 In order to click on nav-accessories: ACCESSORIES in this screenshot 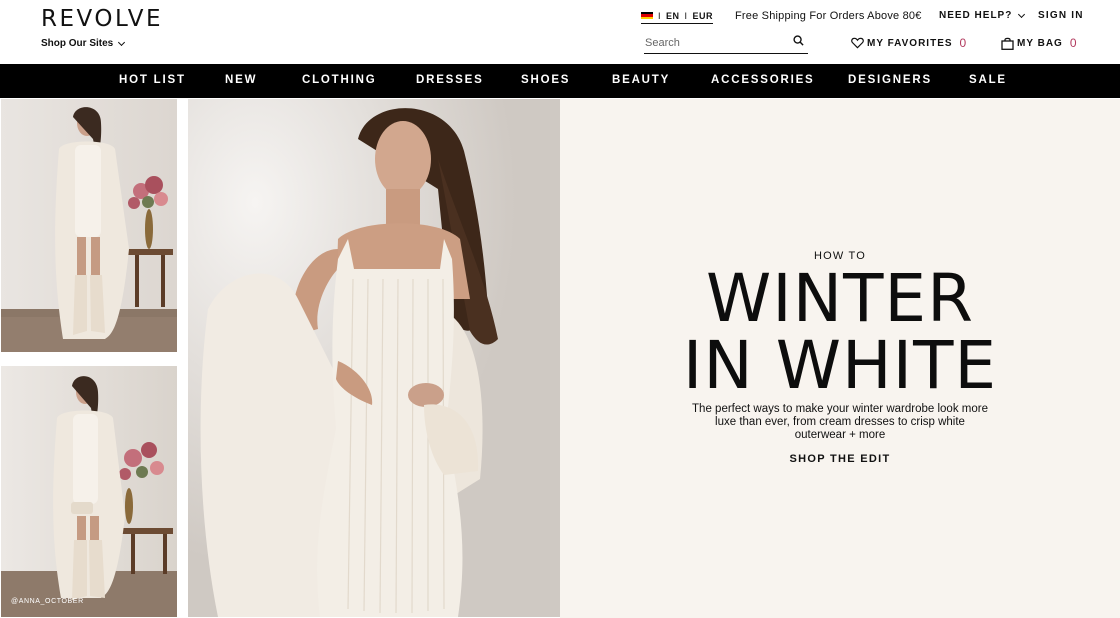, I will do `click(763, 80)`.